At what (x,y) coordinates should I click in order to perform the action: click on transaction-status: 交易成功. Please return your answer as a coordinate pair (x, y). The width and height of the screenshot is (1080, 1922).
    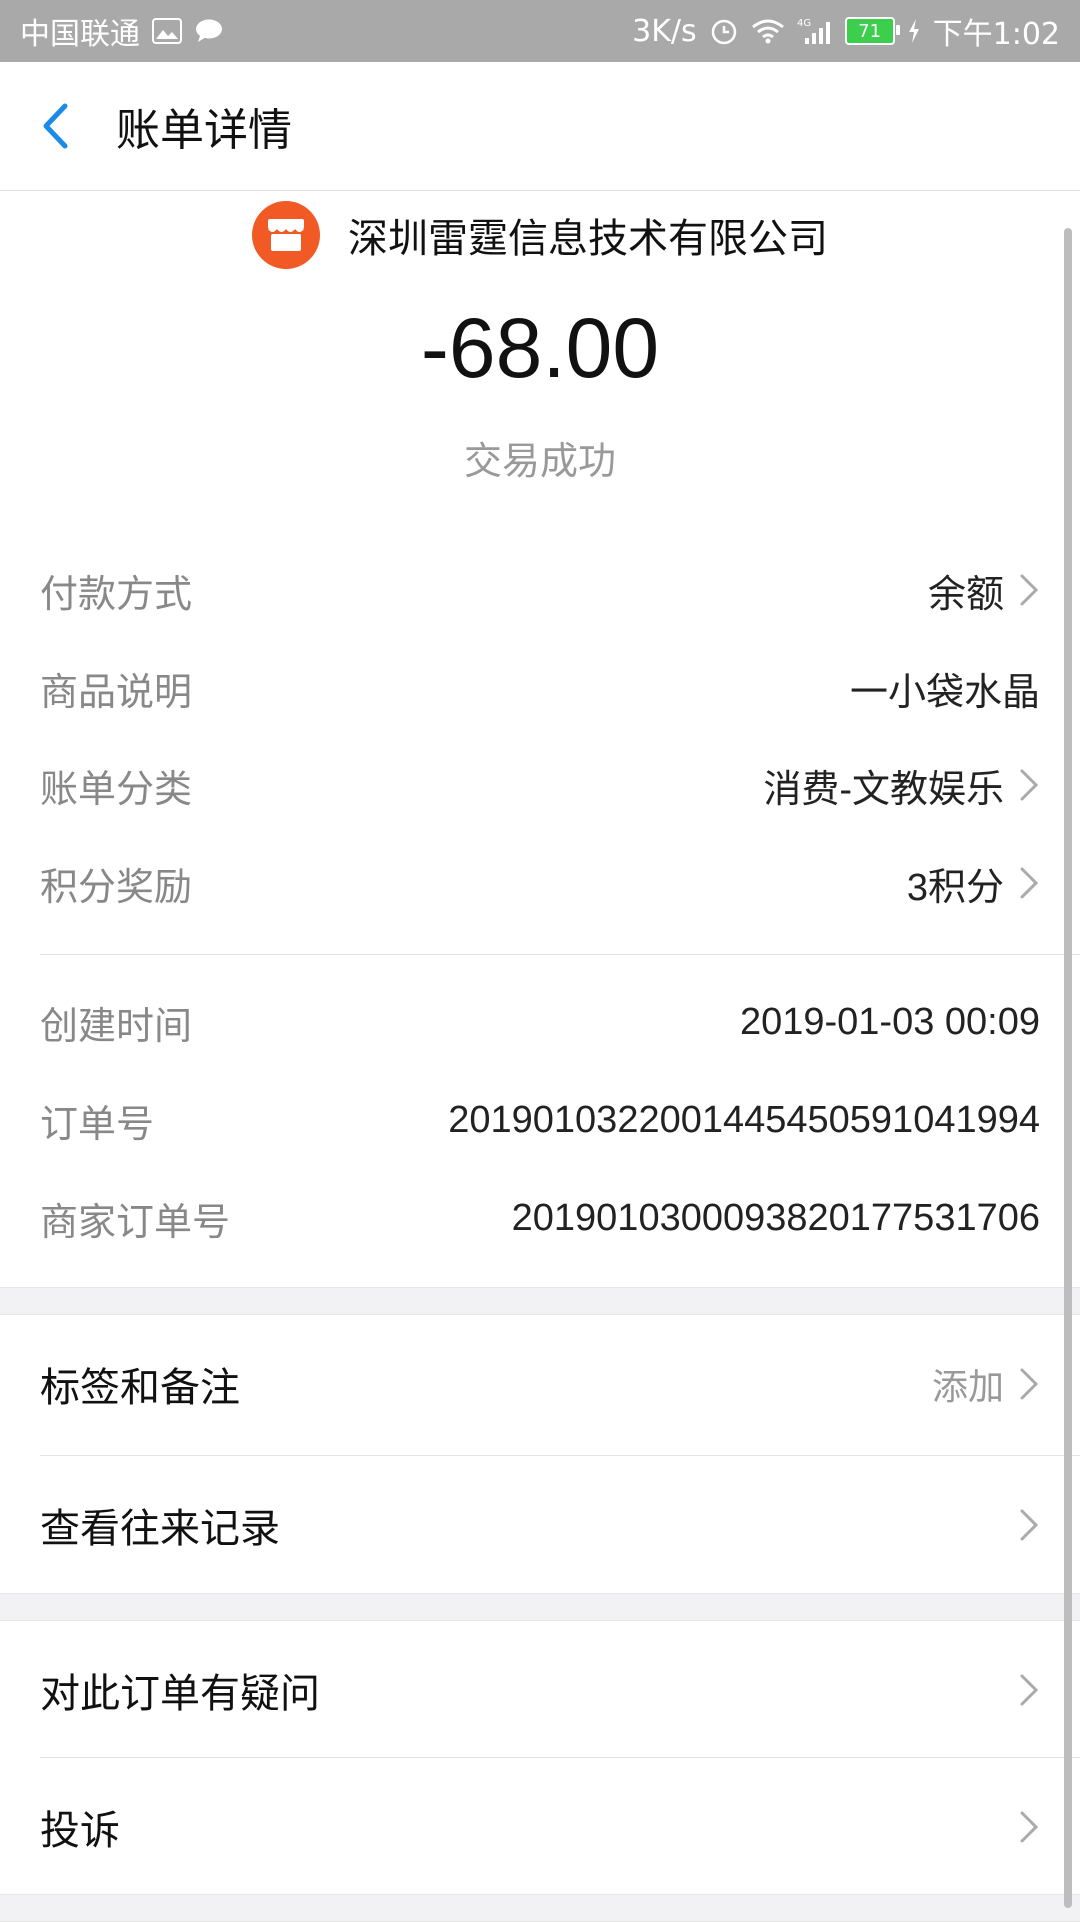
    Looking at the image, I should click on (539, 461).